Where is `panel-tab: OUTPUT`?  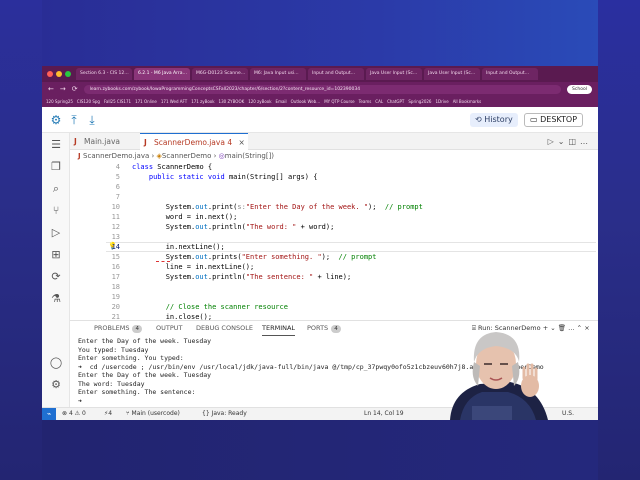 panel-tab: OUTPUT is located at coordinates (169, 328).